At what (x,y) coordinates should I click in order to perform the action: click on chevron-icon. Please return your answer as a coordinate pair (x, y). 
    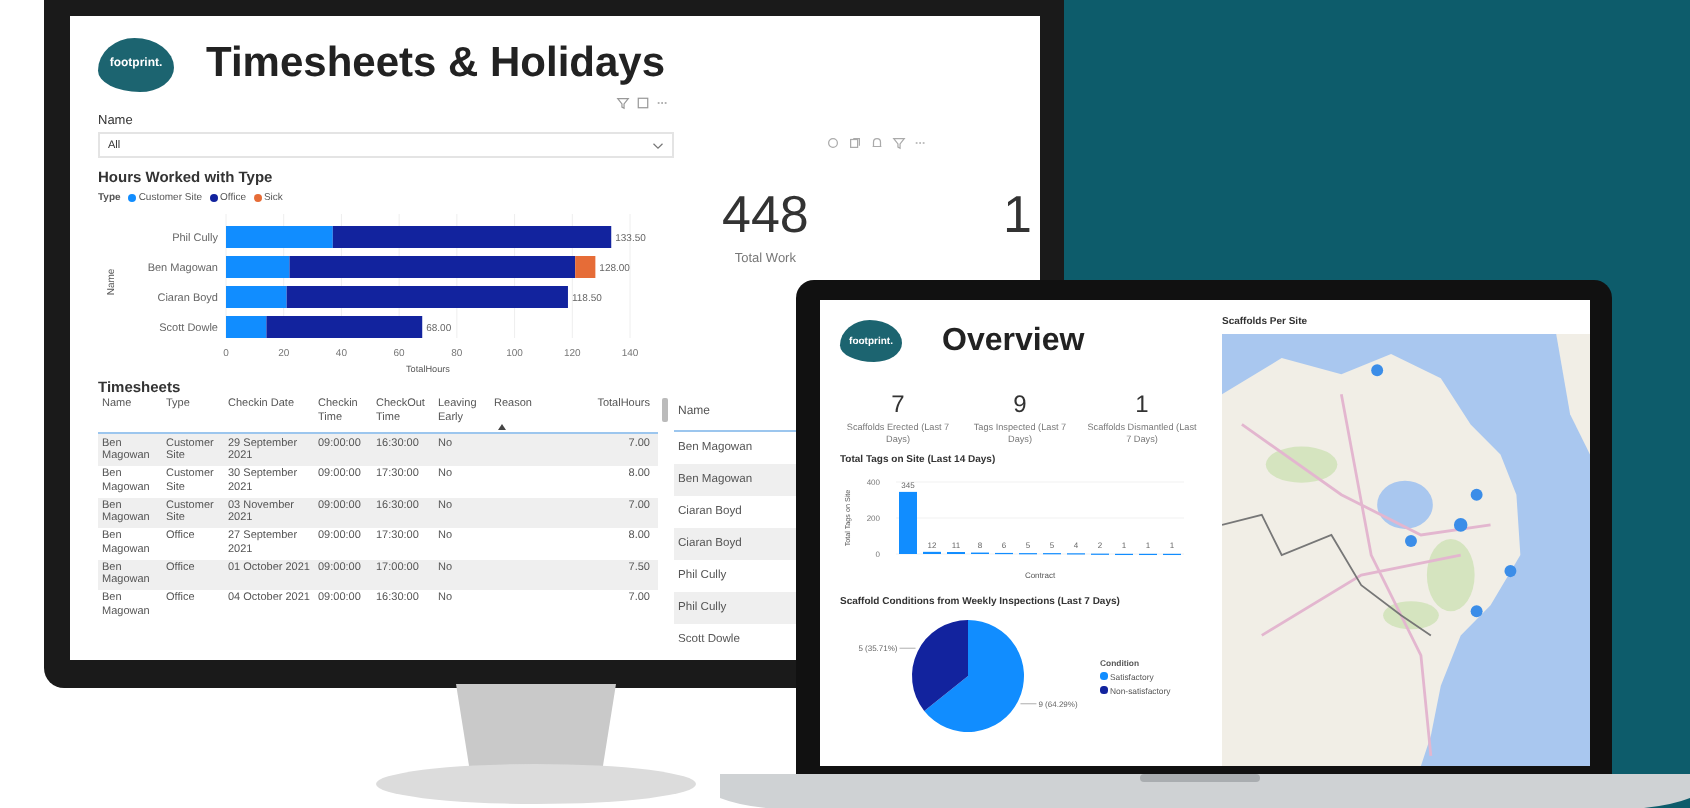
    Looking at the image, I should click on (658, 145).